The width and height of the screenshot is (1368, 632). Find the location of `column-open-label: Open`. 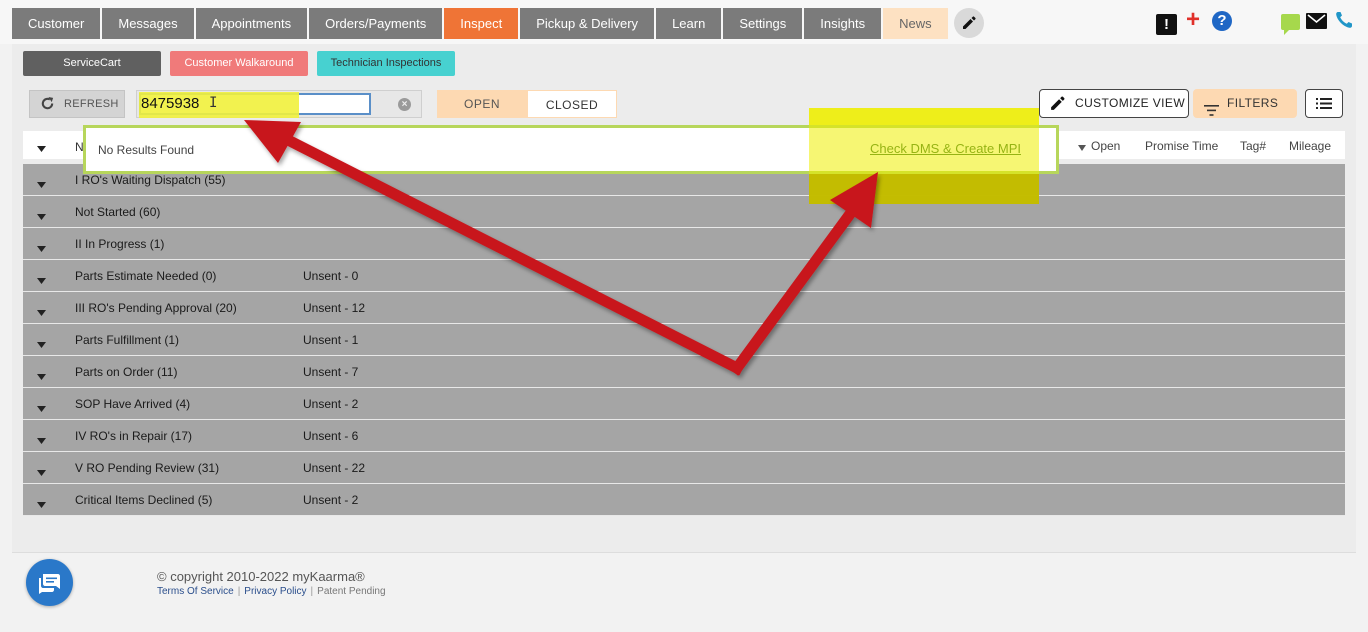

column-open-label: Open is located at coordinates (1106, 146).